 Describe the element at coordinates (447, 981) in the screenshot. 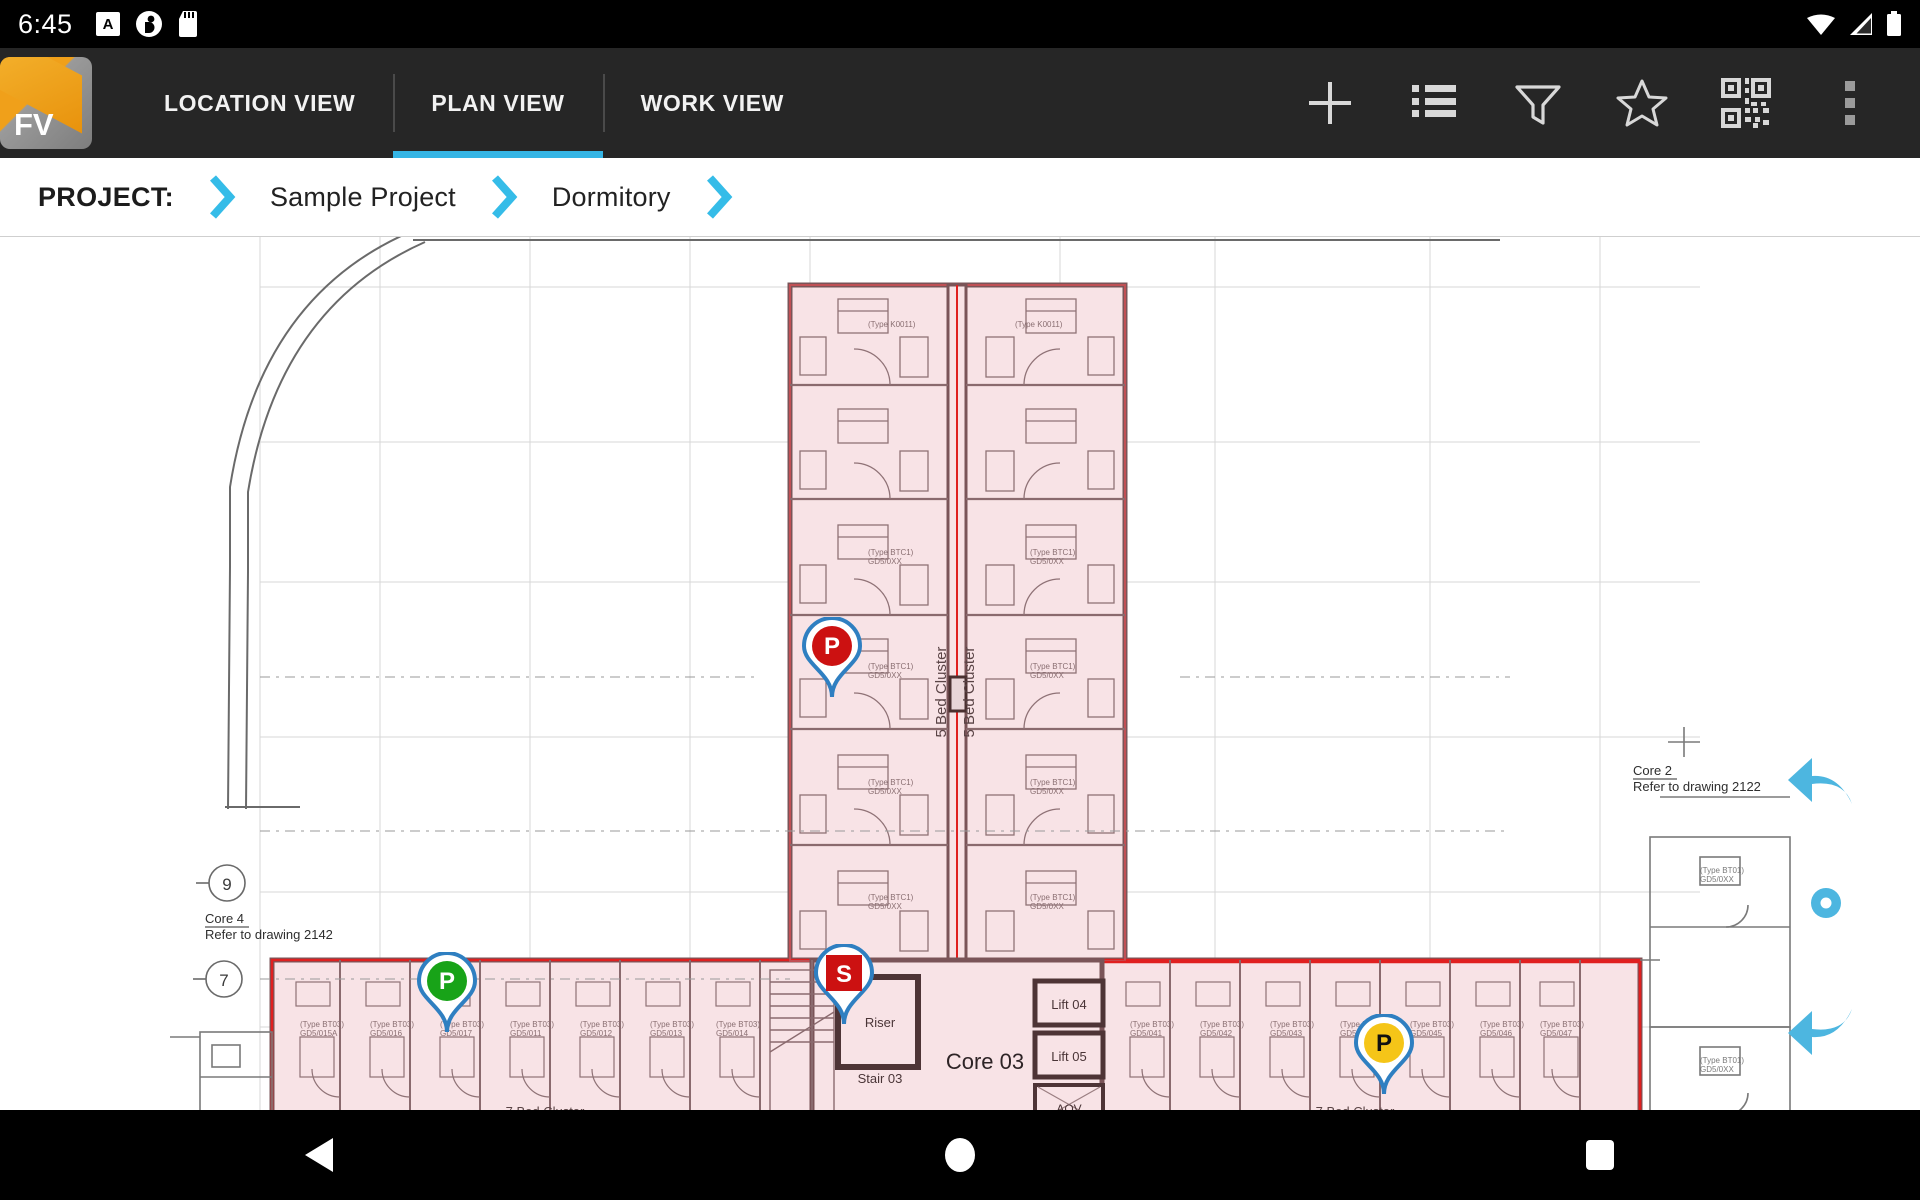

I see `map-marker-p-green-caption: P` at that location.